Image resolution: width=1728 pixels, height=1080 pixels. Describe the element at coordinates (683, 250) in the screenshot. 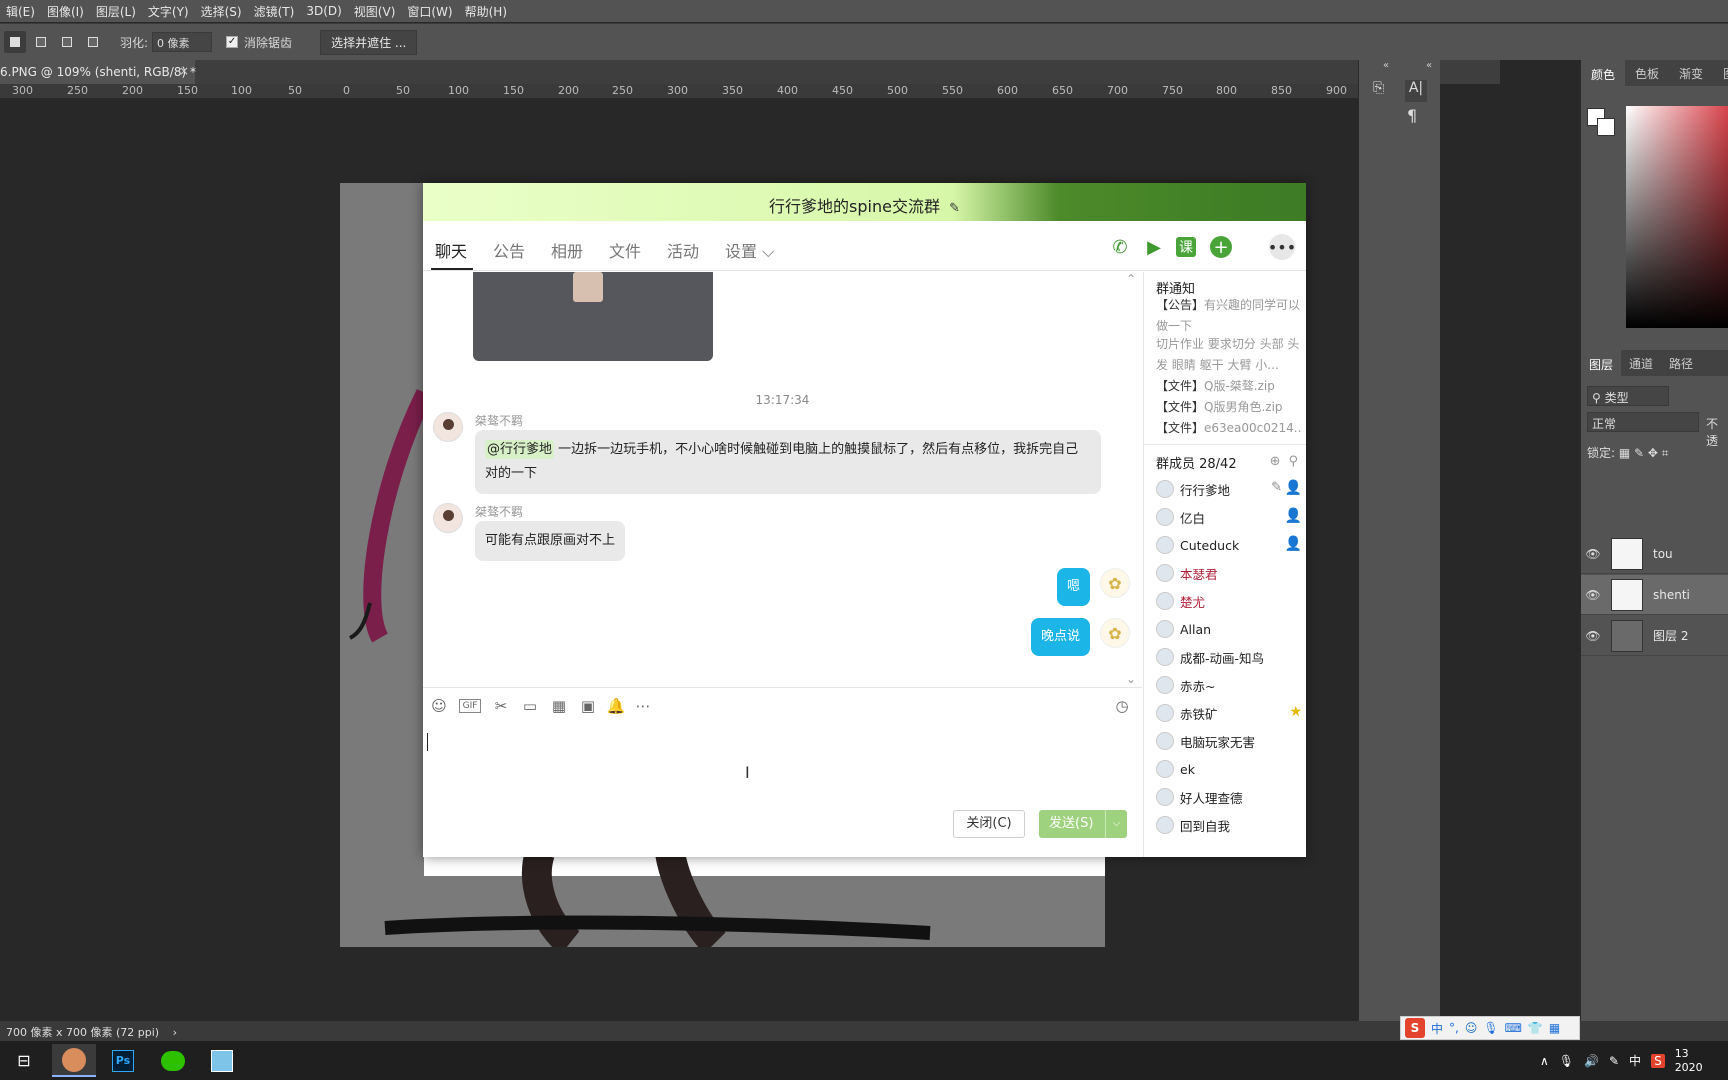

I see `tab-activity: 活动` at that location.